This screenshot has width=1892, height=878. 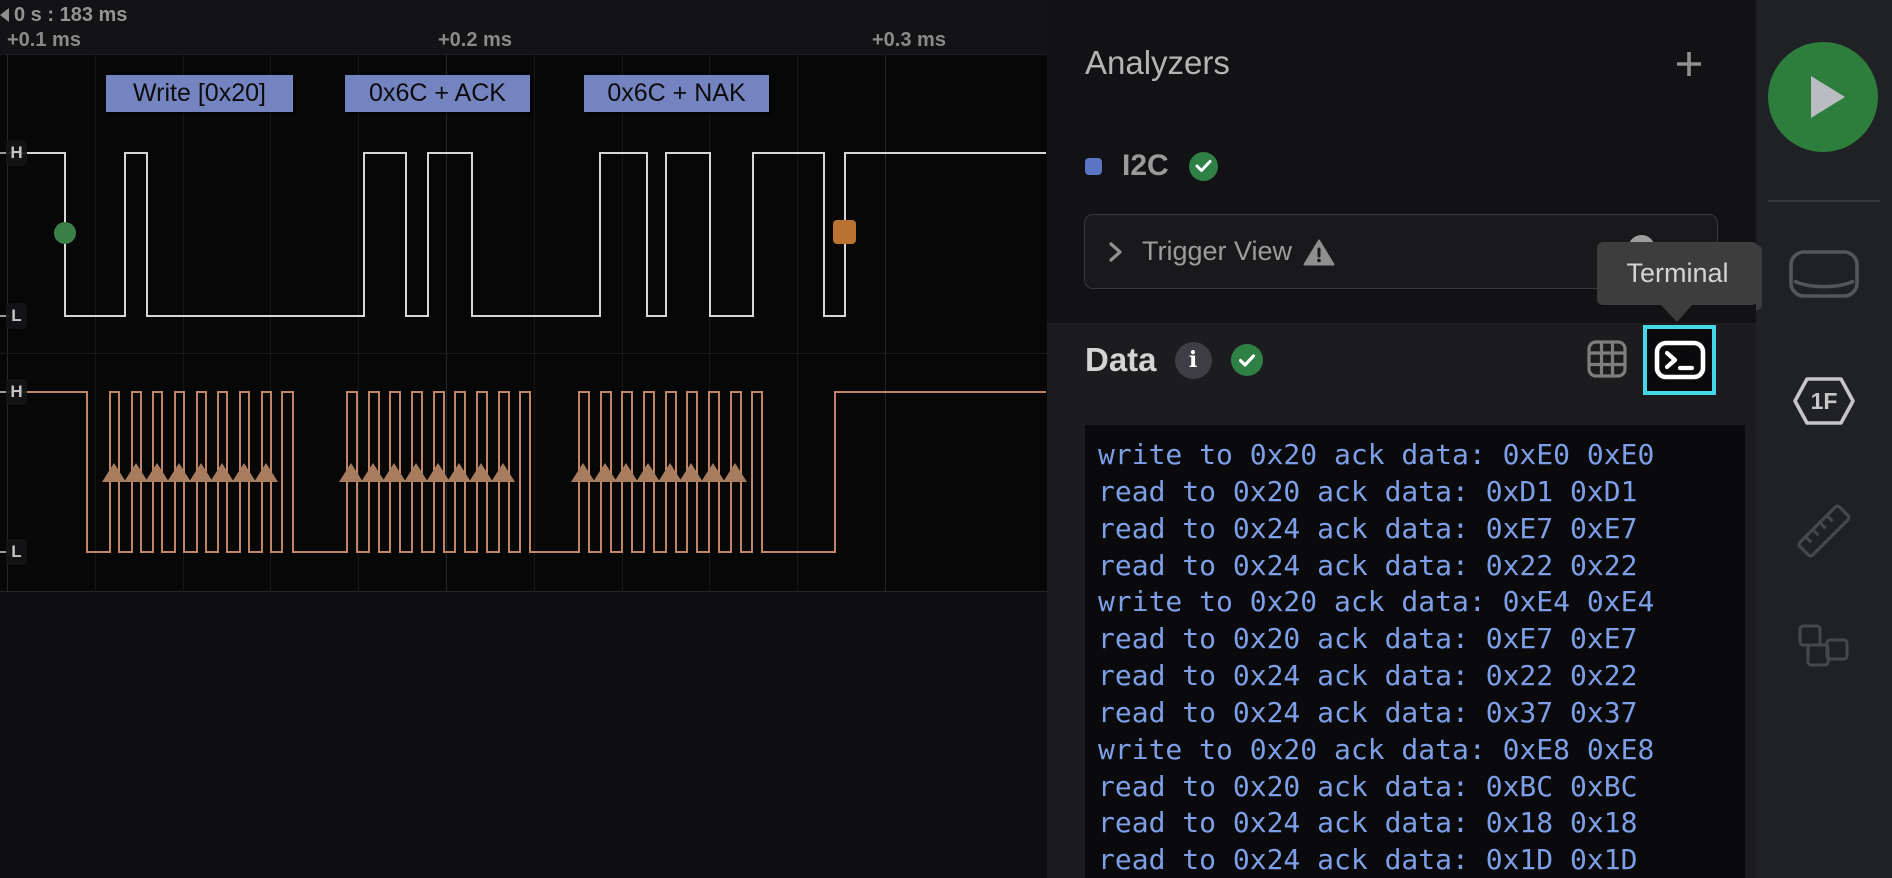 I want to click on timeline-tick-label: +0.1 ms, so click(x=44, y=40).